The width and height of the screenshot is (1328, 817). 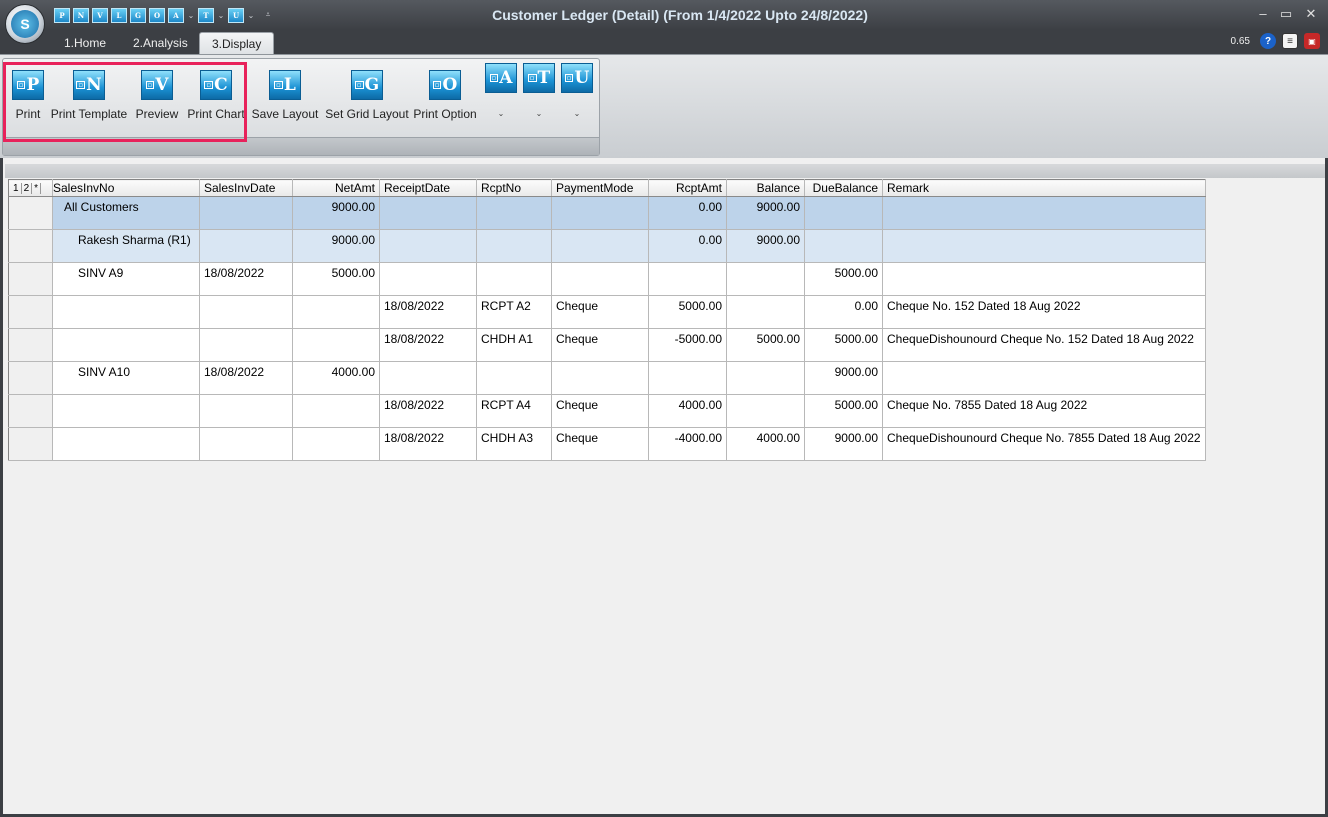 I want to click on column-header-rcptamt: RcptAmt, so click(x=687, y=188).